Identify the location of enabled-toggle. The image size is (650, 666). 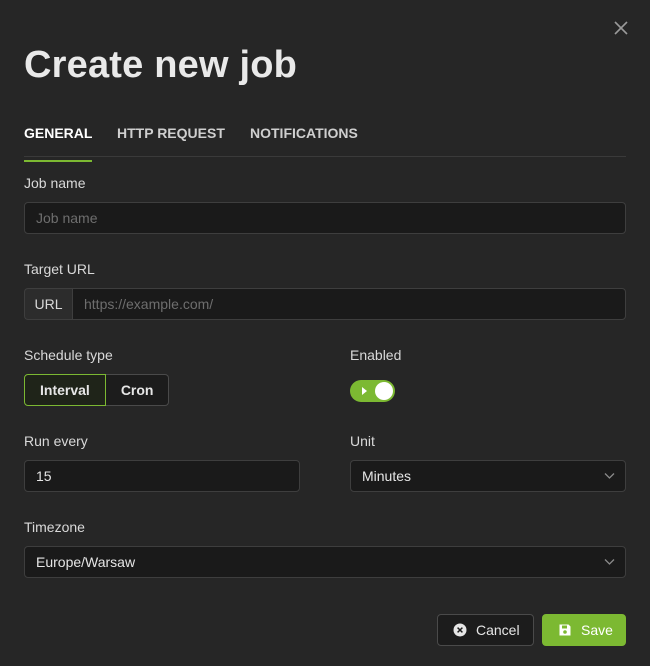
(372, 391).